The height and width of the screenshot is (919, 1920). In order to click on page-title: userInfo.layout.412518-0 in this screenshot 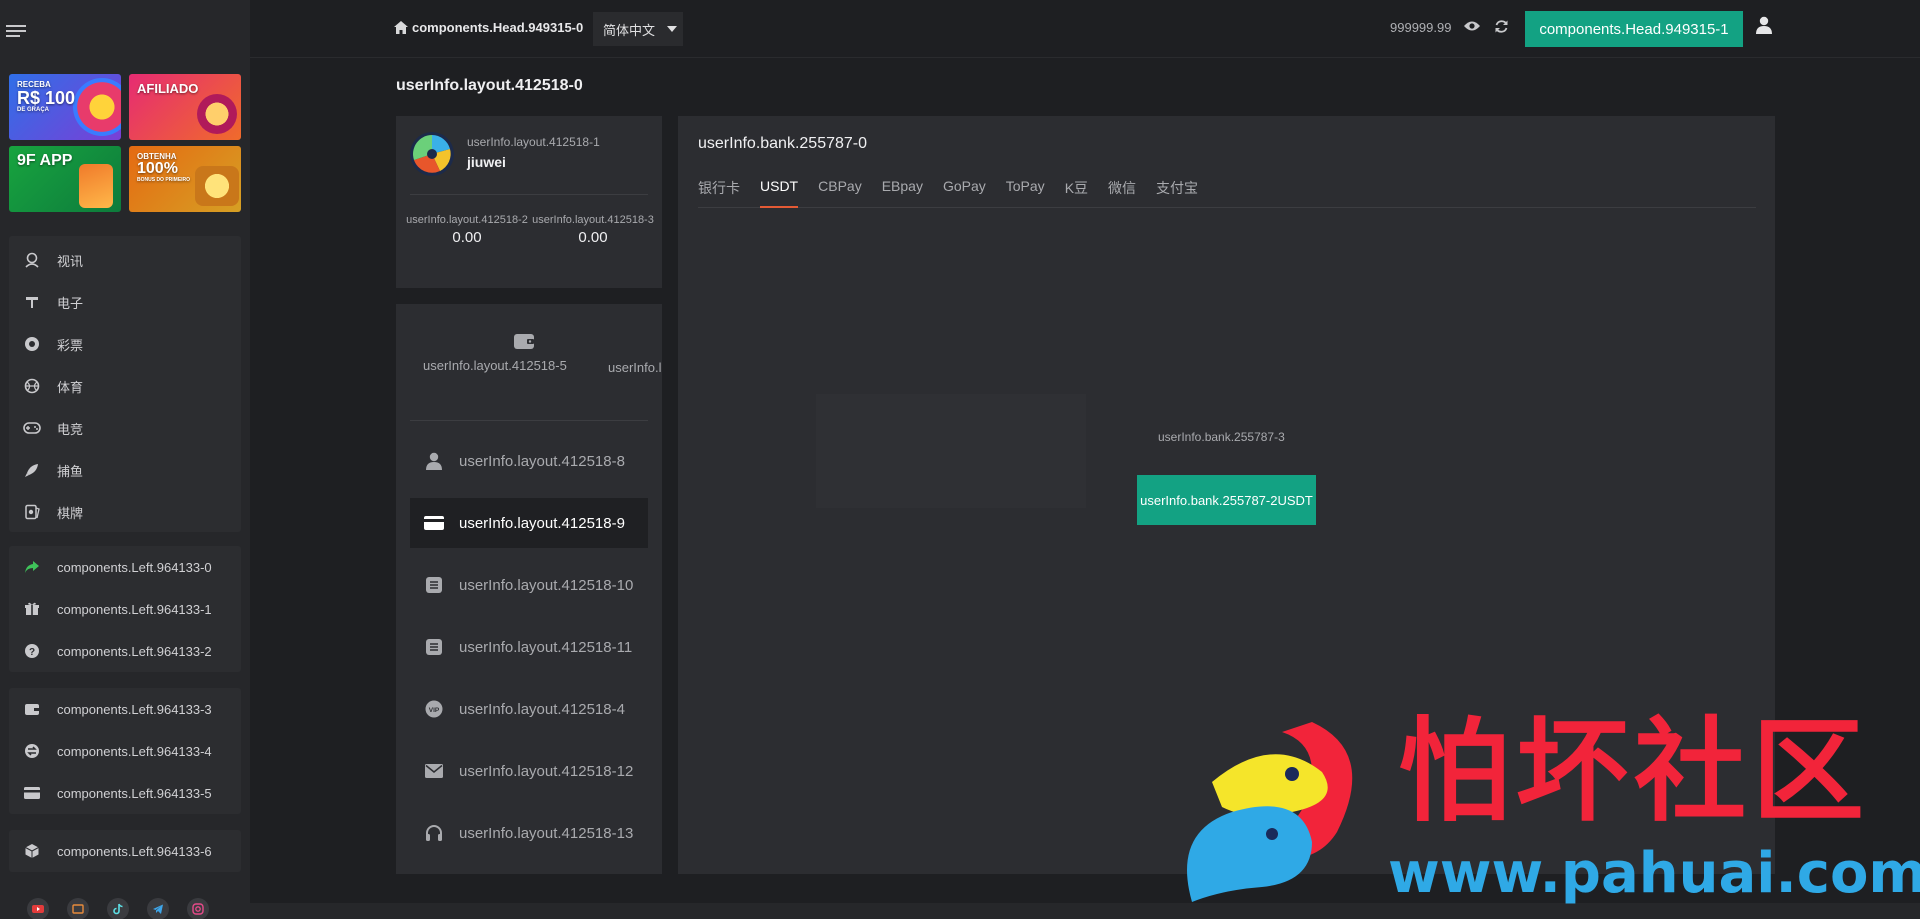, I will do `click(489, 85)`.